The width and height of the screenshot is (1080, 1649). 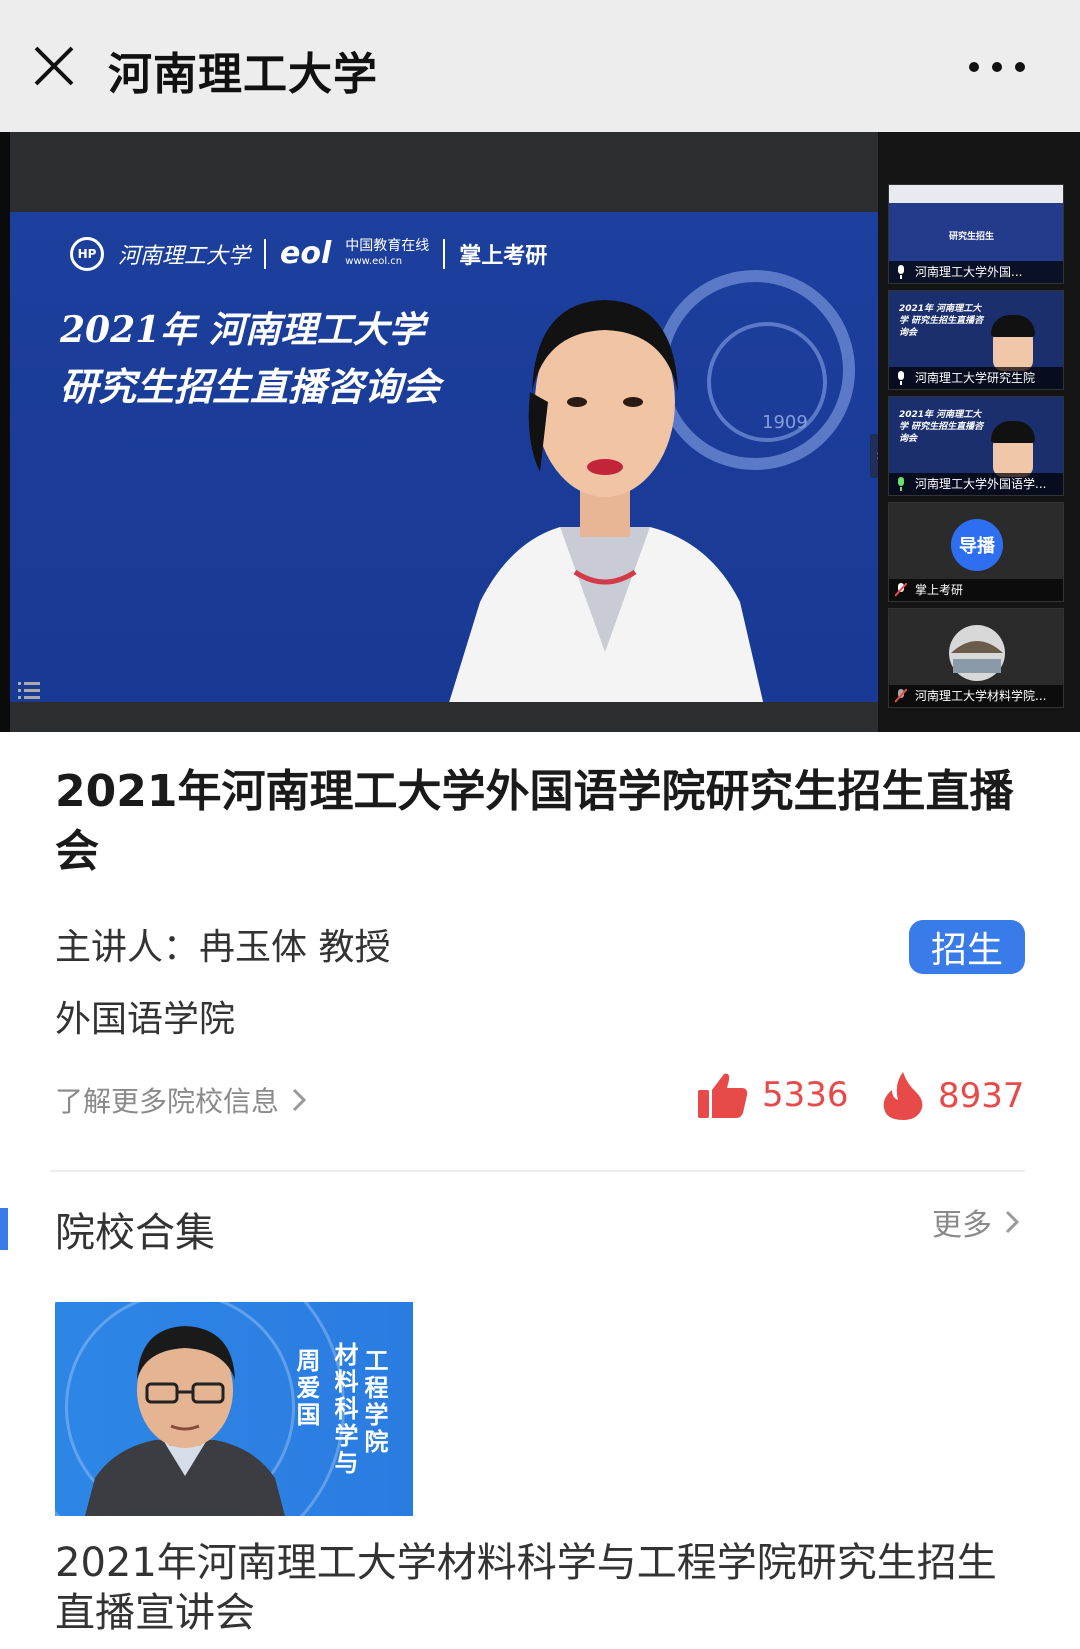 What do you see at coordinates (185, 1421) in the screenshot?
I see `speaker-portrait` at bounding box center [185, 1421].